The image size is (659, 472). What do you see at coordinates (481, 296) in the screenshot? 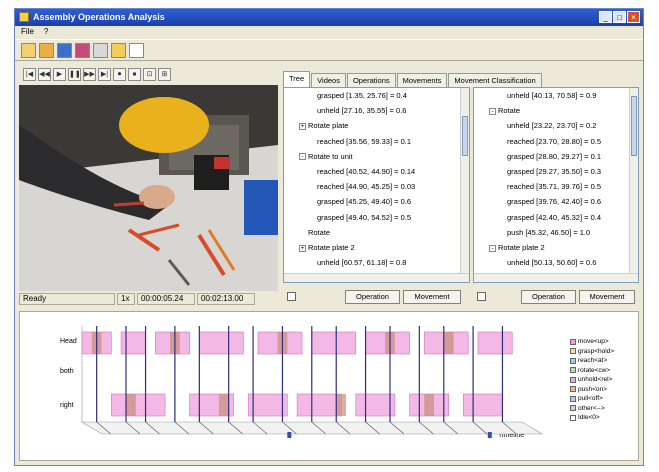
I see `right-select-checkbox` at bounding box center [481, 296].